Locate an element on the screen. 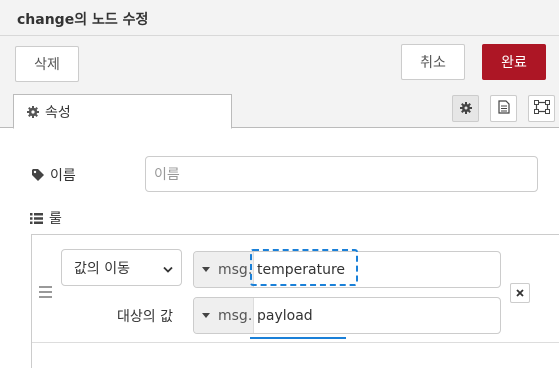 The height and width of the screenshot is (368, 559). chevron-down-icon is located at coordinates (168, 270).